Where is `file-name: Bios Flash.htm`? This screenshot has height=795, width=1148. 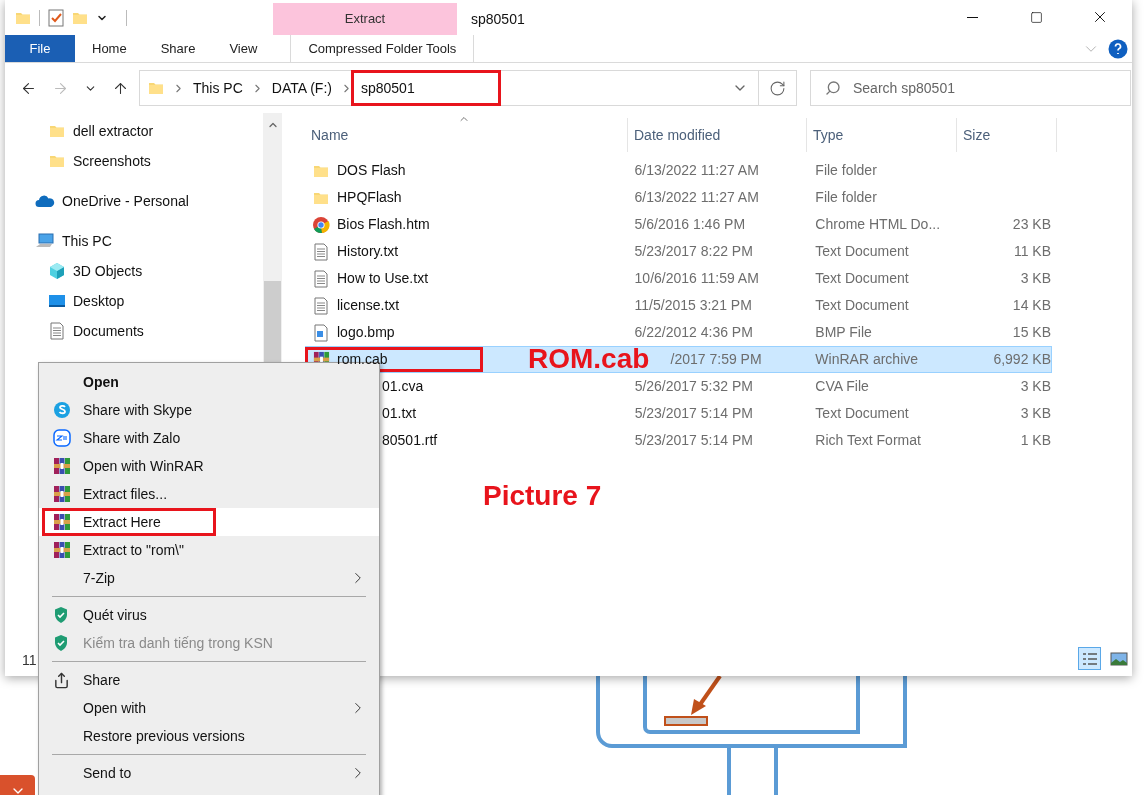
file-name: Bios Flash.htm is located at coordinates (383, 224).